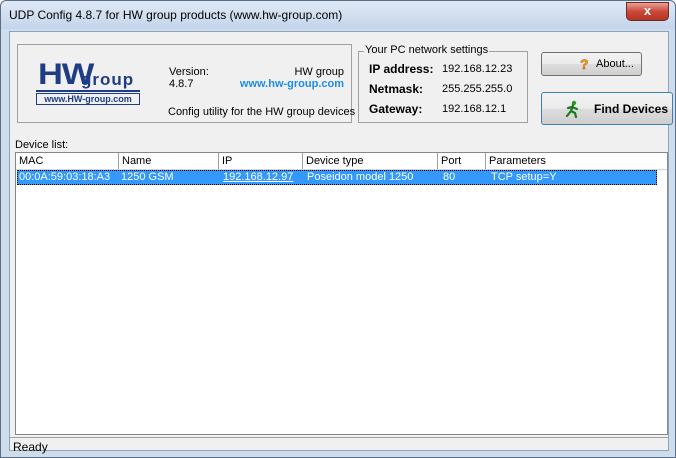 This screenshot has height=458, width=676. Describe the element at coordinates (631, 109) in the screenshot. I see `find-devices-label: Find Devices` at that location.